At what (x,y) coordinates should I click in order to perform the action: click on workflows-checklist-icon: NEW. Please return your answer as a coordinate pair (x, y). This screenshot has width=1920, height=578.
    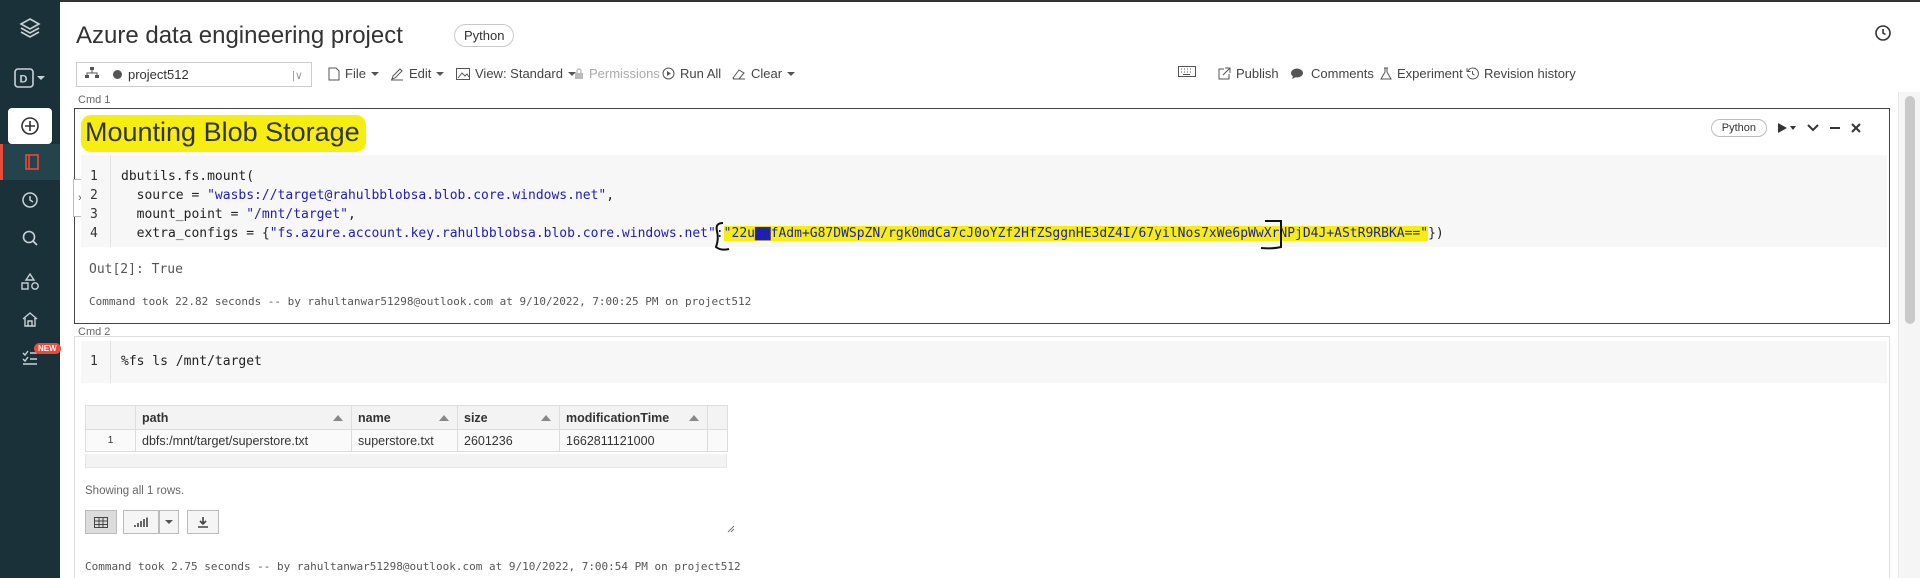
    Looking at the image, I should click on (30, 358).